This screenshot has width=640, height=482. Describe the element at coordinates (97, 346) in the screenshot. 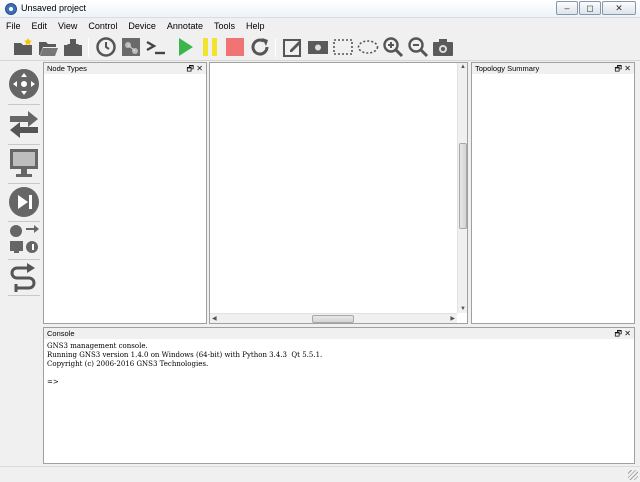

I see `console-line: GNS3 management console.` at that location.